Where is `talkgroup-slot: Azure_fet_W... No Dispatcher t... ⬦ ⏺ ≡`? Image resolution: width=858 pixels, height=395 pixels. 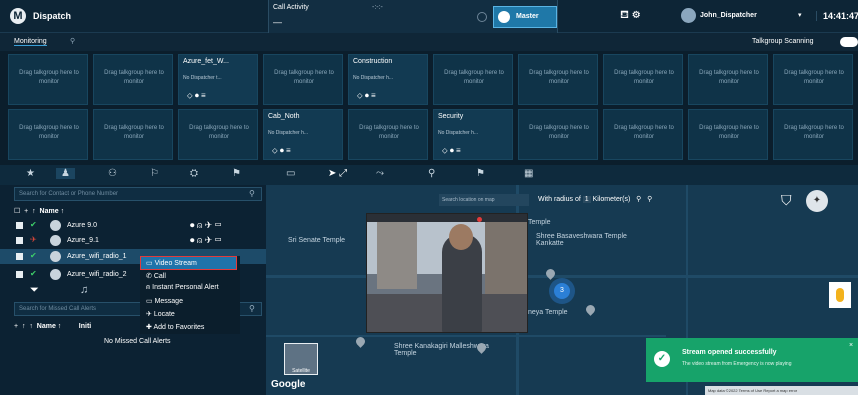
talkgroup-slot: Azure_fet_W... No Dispatcher t... ⬦ ⏺ ≡ is located at coordinates (218, 79).